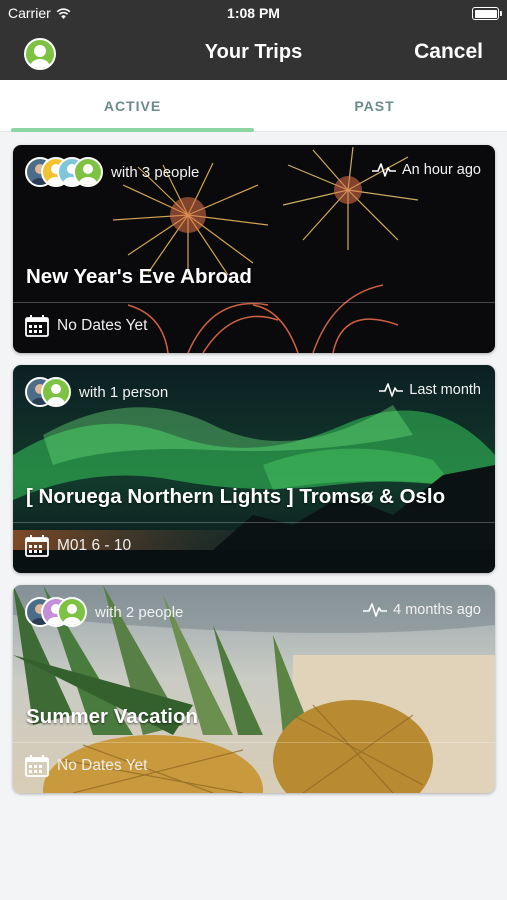  Describe the element at coordinates (139, 276) in the screenshot. I see `trip-name: New Year's Eve Abroad` at that location.